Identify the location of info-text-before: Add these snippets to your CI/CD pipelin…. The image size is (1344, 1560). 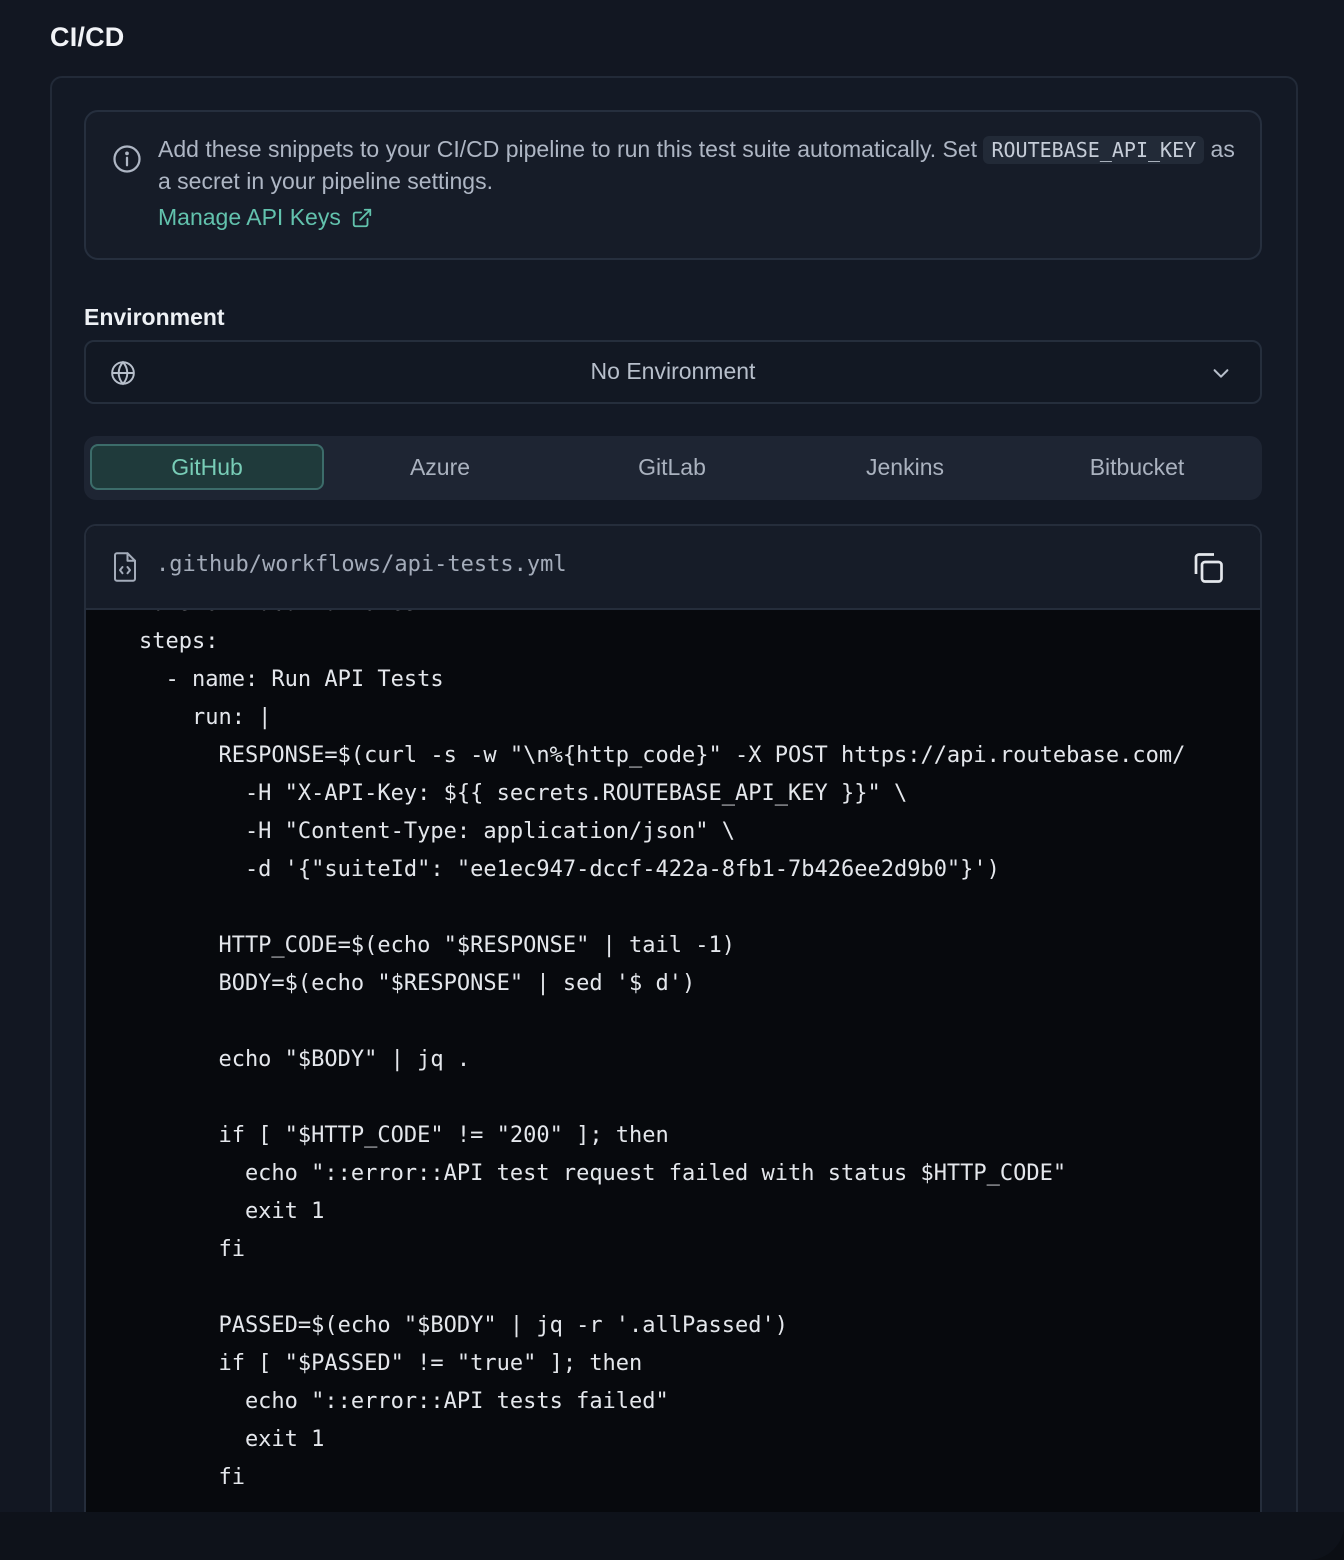
(571, 149).